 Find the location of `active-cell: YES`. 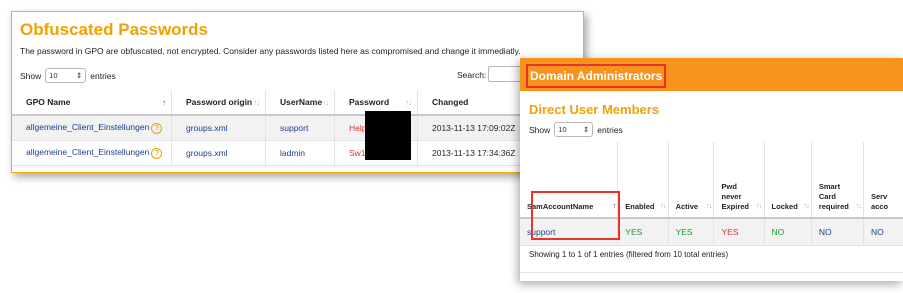

active-cell: YES is located at coordinates (691, 232).